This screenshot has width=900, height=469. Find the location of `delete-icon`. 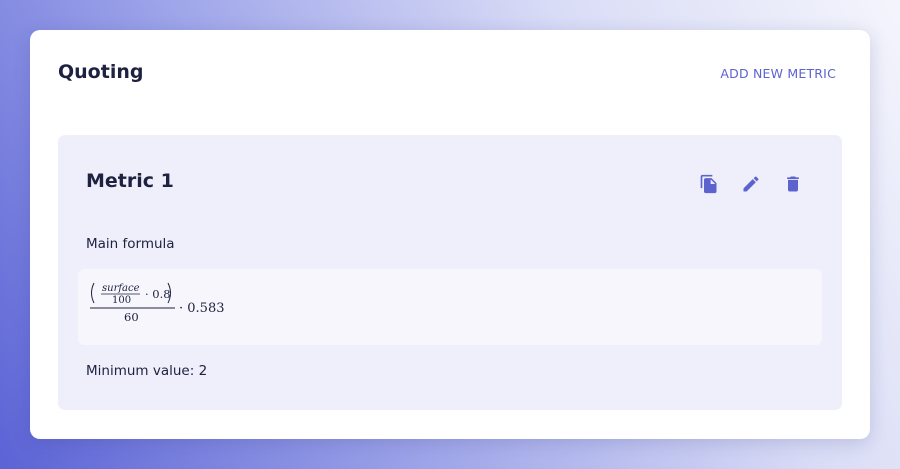

delete-icon is located at coordinates (793, 184).